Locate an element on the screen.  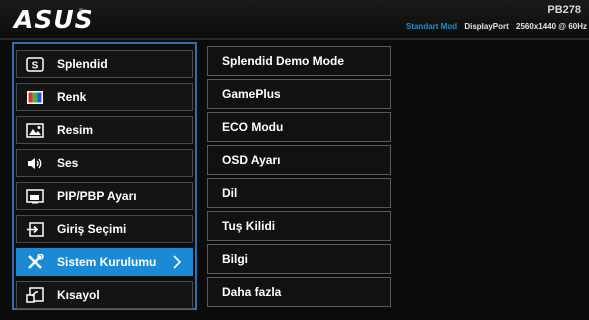
submenu-item-osd-settings: OSD Ayarı is located at coordinates (299, 160).